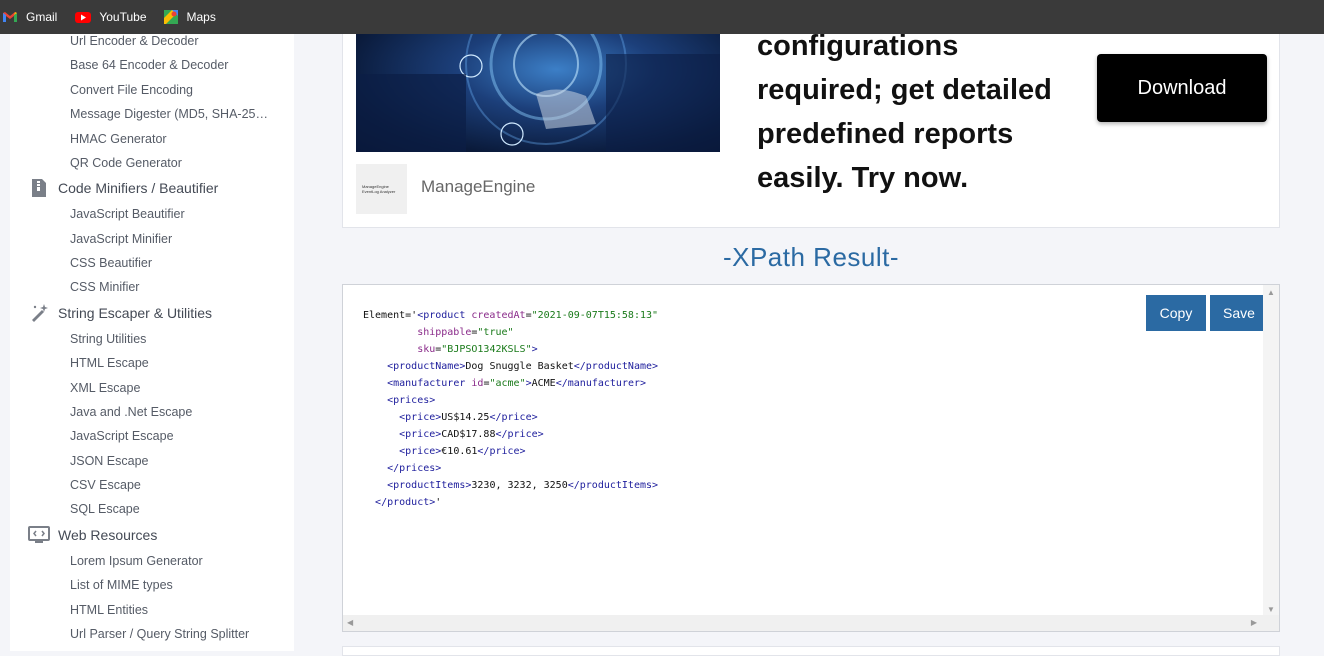 Image resolution: width=1324 pixels, height=656 pixels. I want to click on sidebar-item-css-beautifier: CSS Beautifier, so click(111, 263).